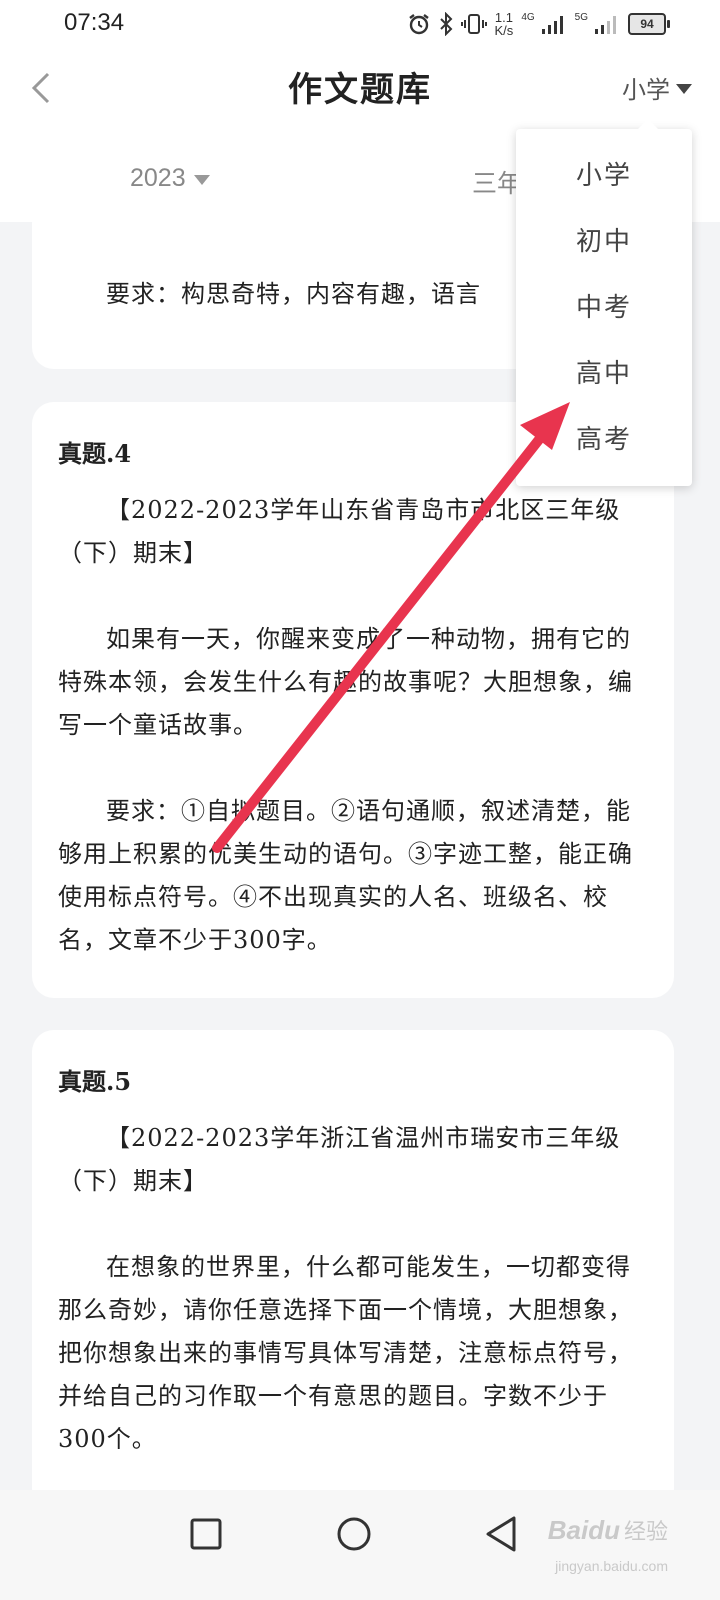  What do you see at coordinates (419, 24) in the screenshot?
I see `alarm-icon` at bounding box center [419, 24].